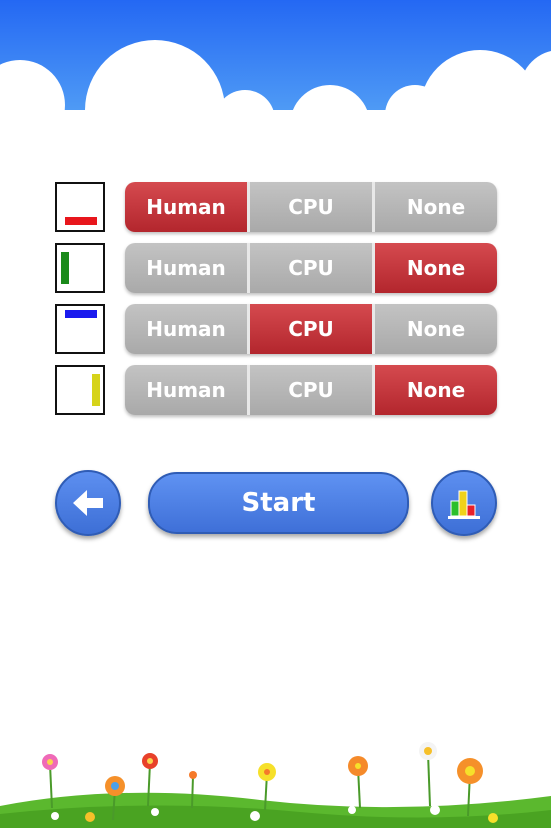 The image size is (551, 828). What do you see at coordinates (96, 390) in the screenshot?
I see `yellow-bar-icon` at bounding box center [96, 390].